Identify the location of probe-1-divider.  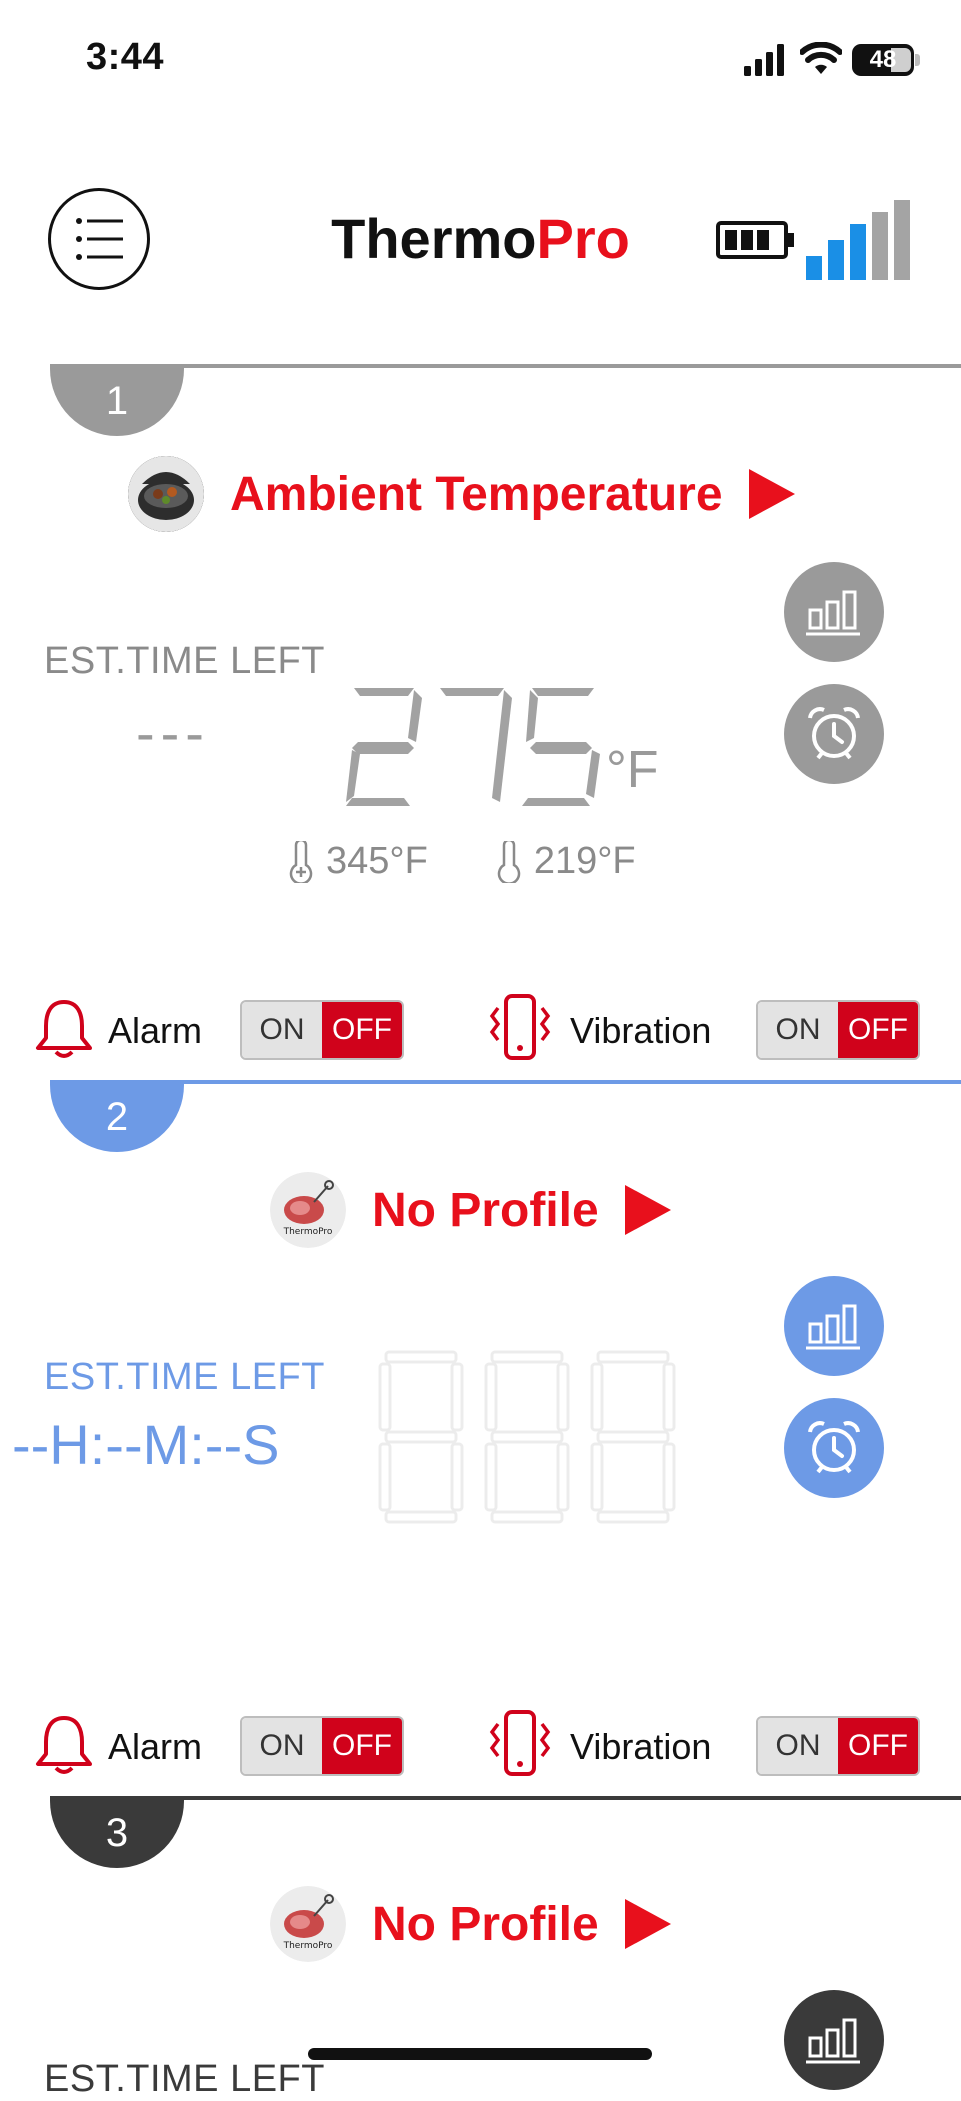
(505, 366).